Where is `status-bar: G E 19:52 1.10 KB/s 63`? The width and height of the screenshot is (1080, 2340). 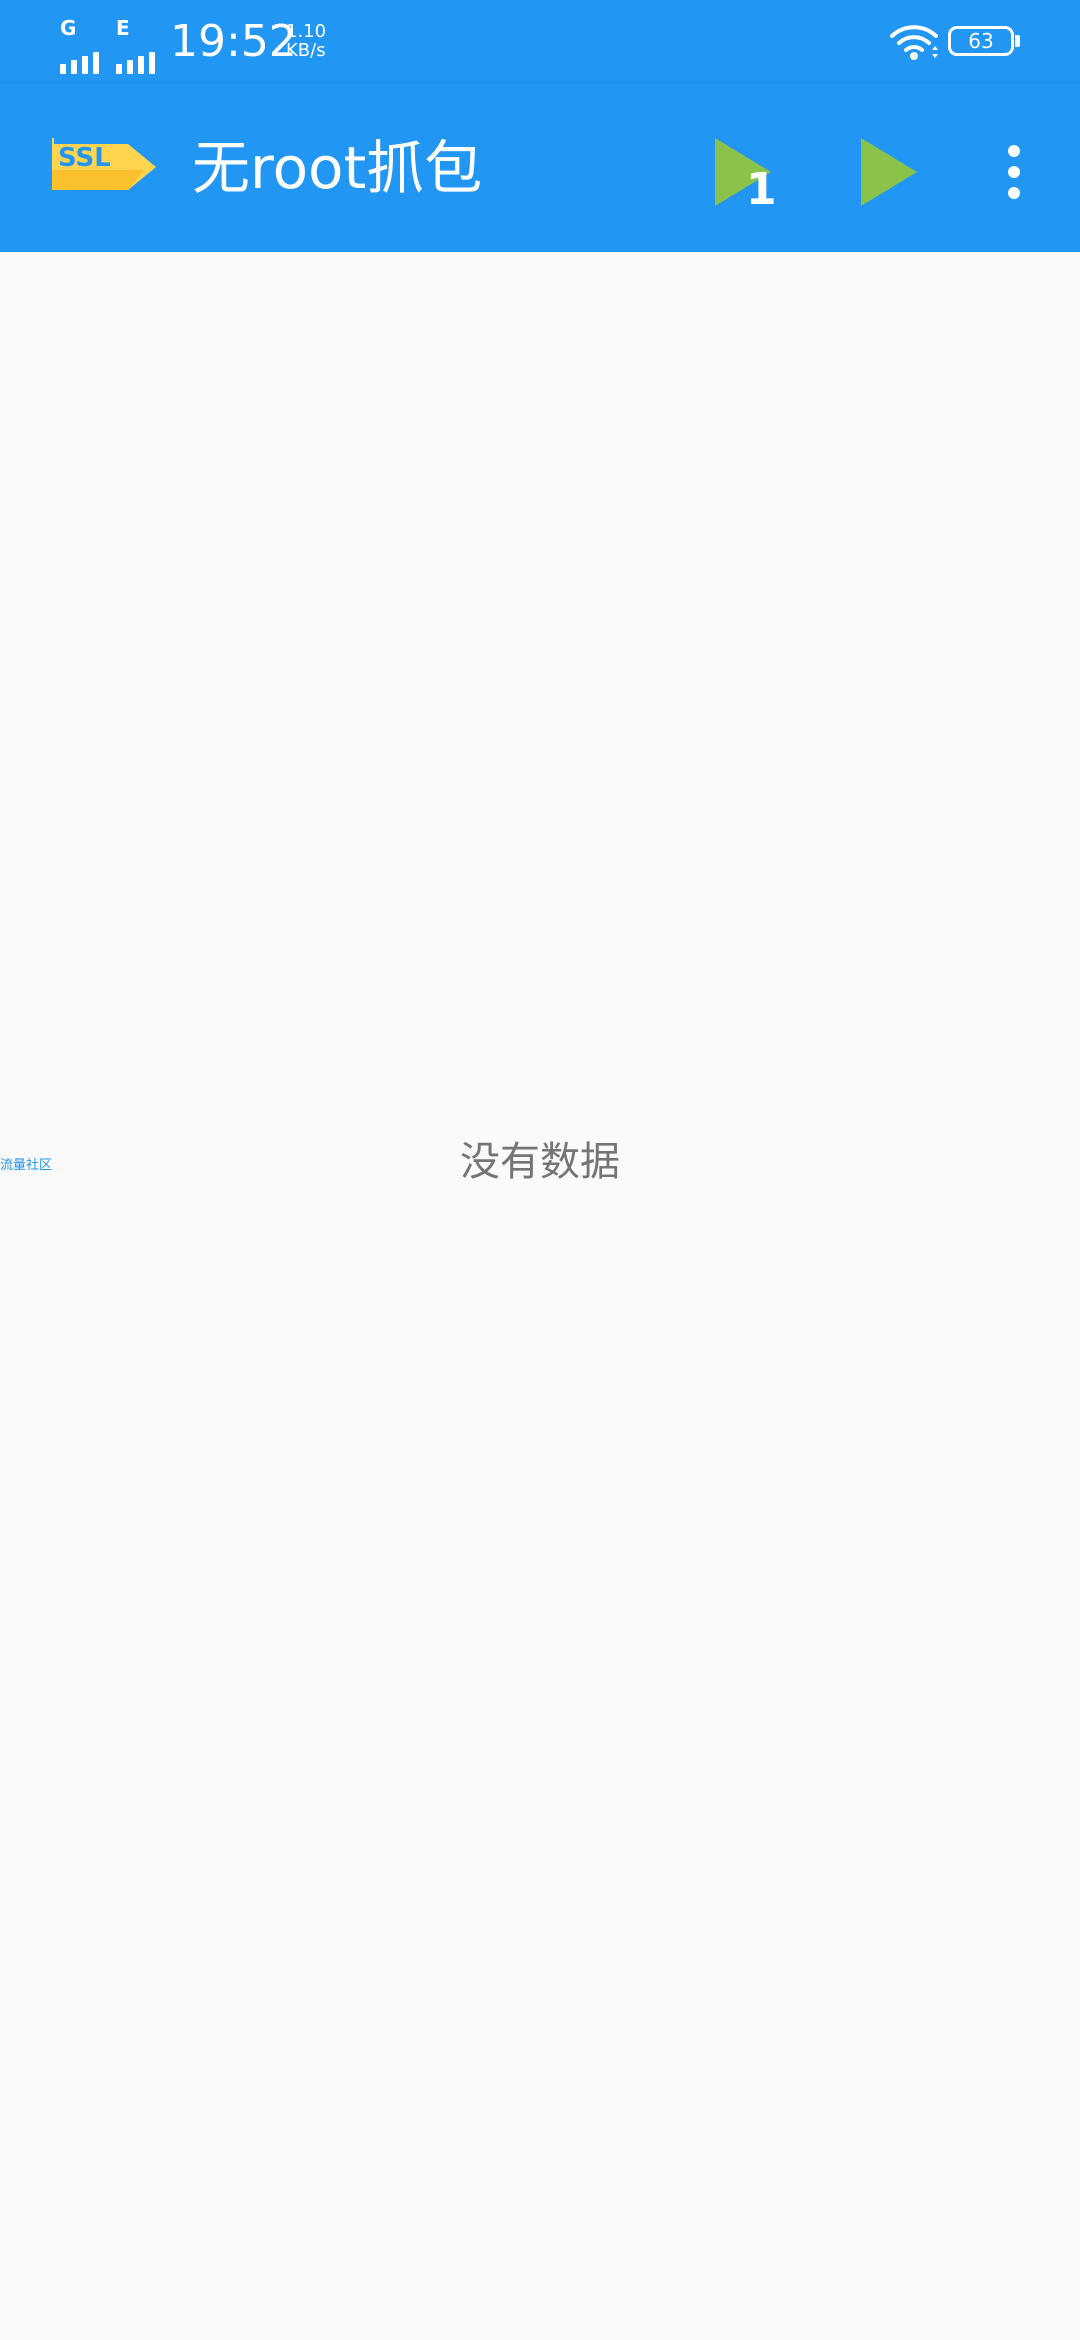
status-bar: G E 19:52 1.10 KB/s 63 is located at coordinates (540, 42).